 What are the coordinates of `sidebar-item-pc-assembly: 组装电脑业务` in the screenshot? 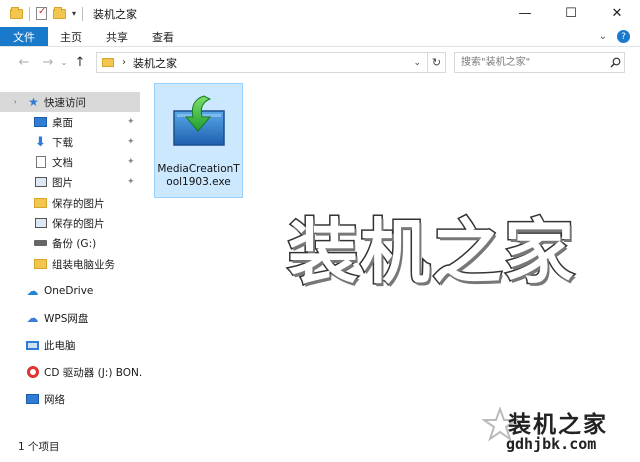 It's located at (70, 264).